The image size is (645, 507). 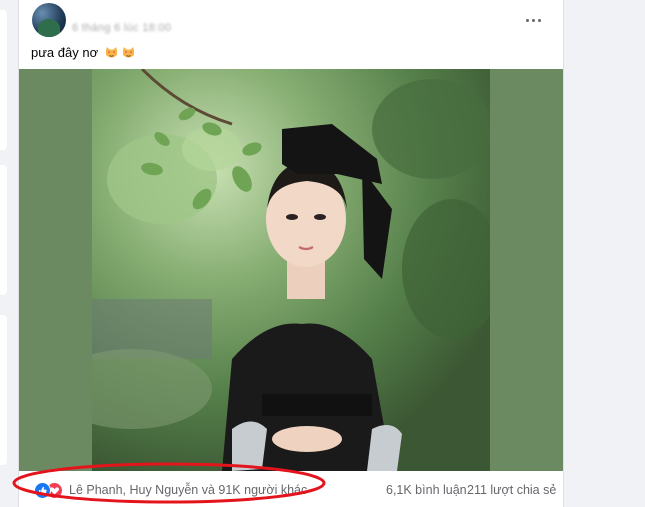 I want to click on left-rail, so click(x=3, y=253).